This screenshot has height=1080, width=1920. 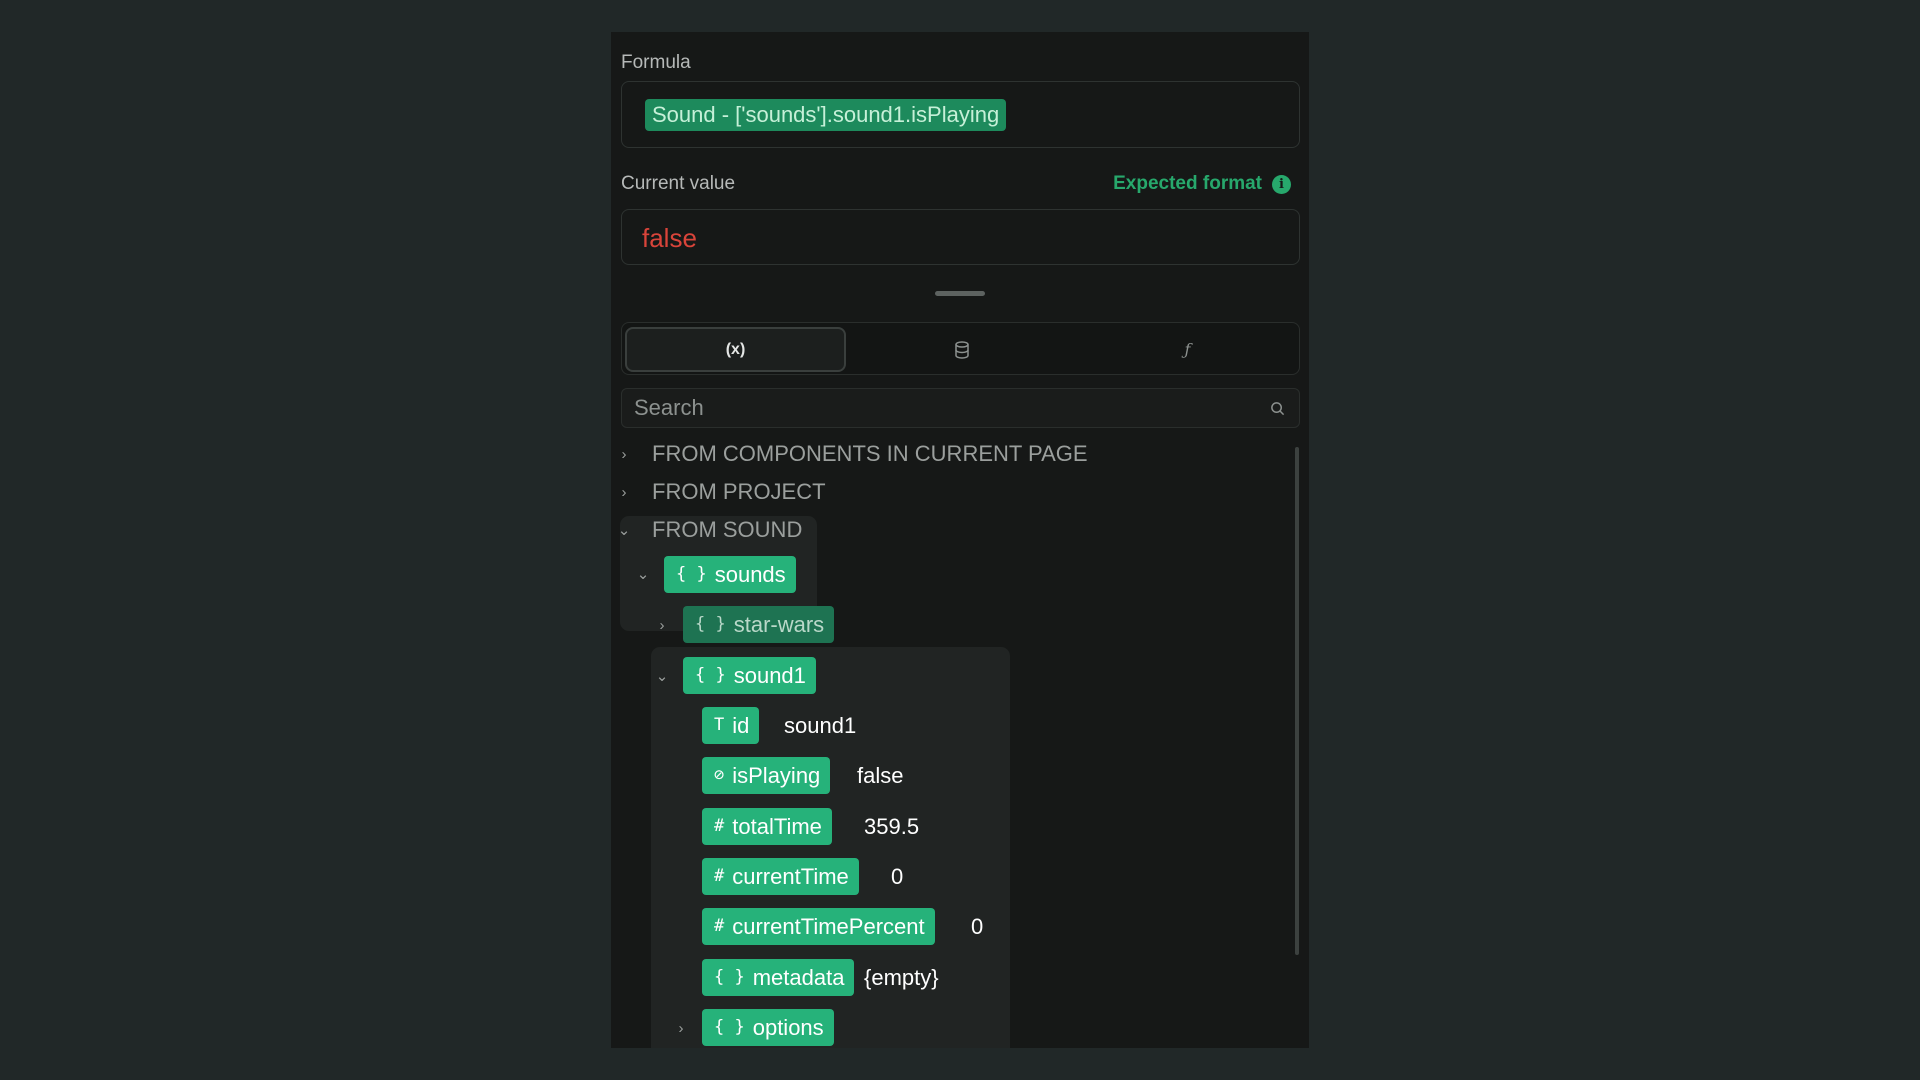 I want to click on field-name: currentTimePercent, so click(x=828, y=926).